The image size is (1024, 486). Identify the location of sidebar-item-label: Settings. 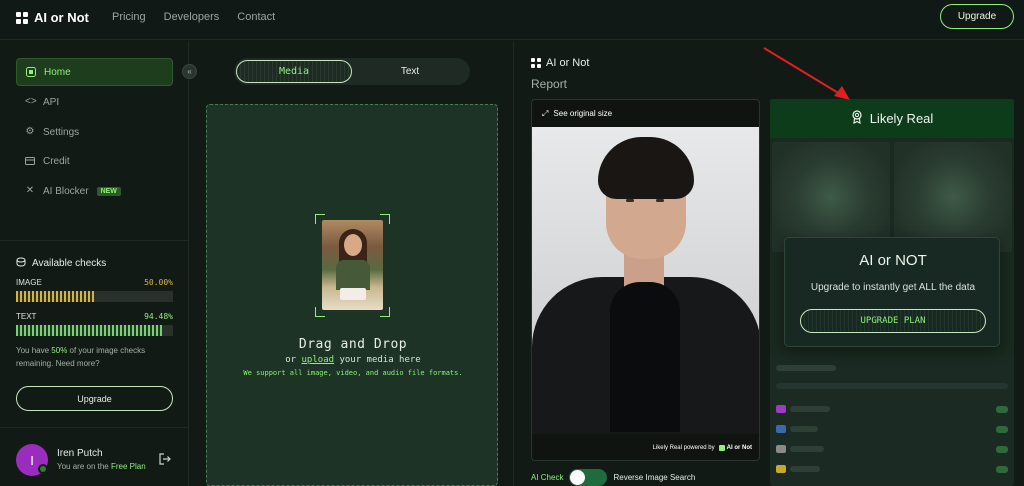
(61, 132).